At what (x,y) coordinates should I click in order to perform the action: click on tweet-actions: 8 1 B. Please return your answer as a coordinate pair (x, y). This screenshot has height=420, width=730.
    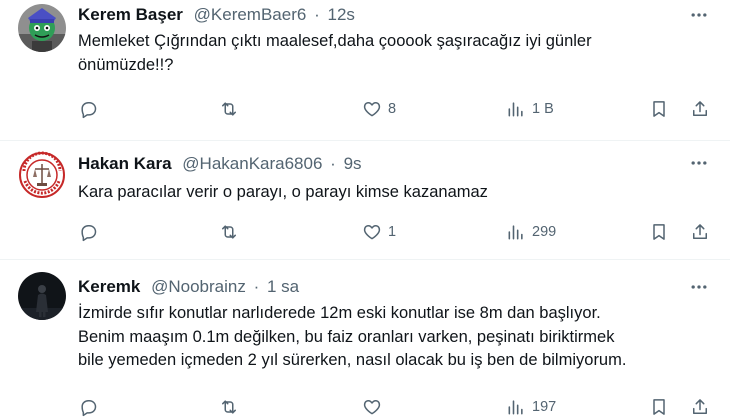
    Looking at the image, I should click on (365, 109).